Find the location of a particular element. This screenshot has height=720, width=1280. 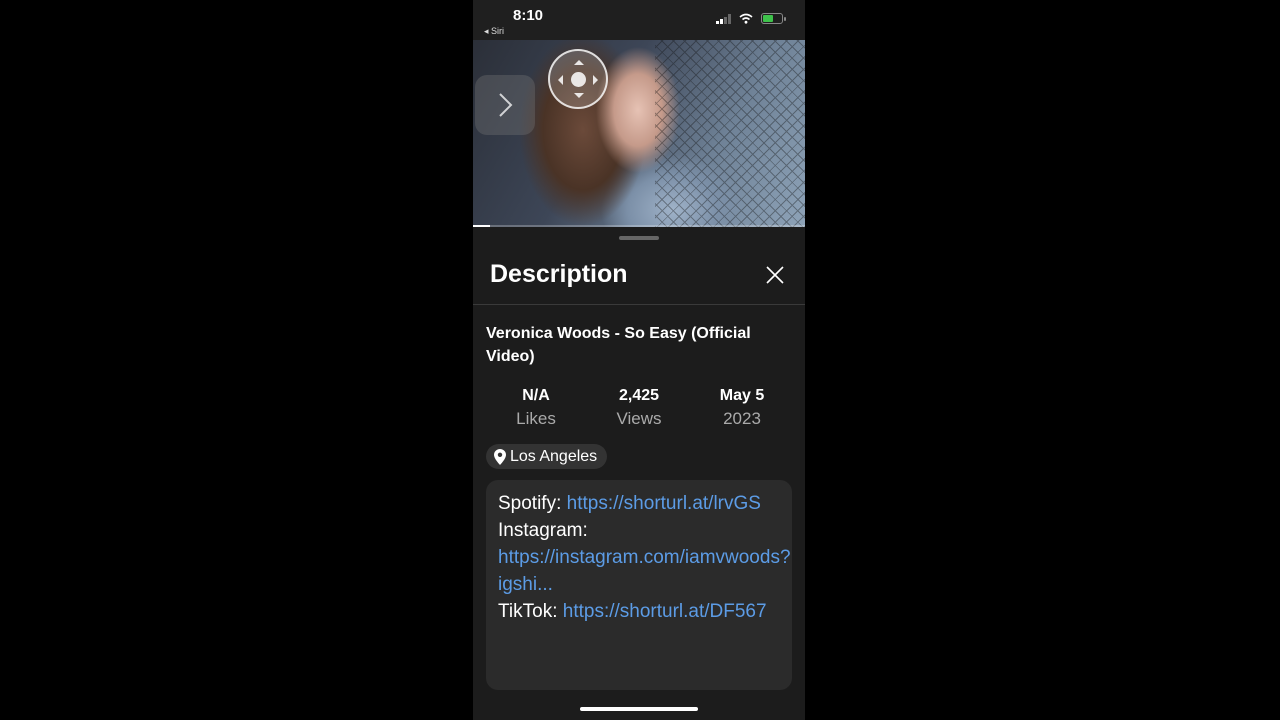

tiktok-prefix: TikTok: is located at coordinates (530, 611).